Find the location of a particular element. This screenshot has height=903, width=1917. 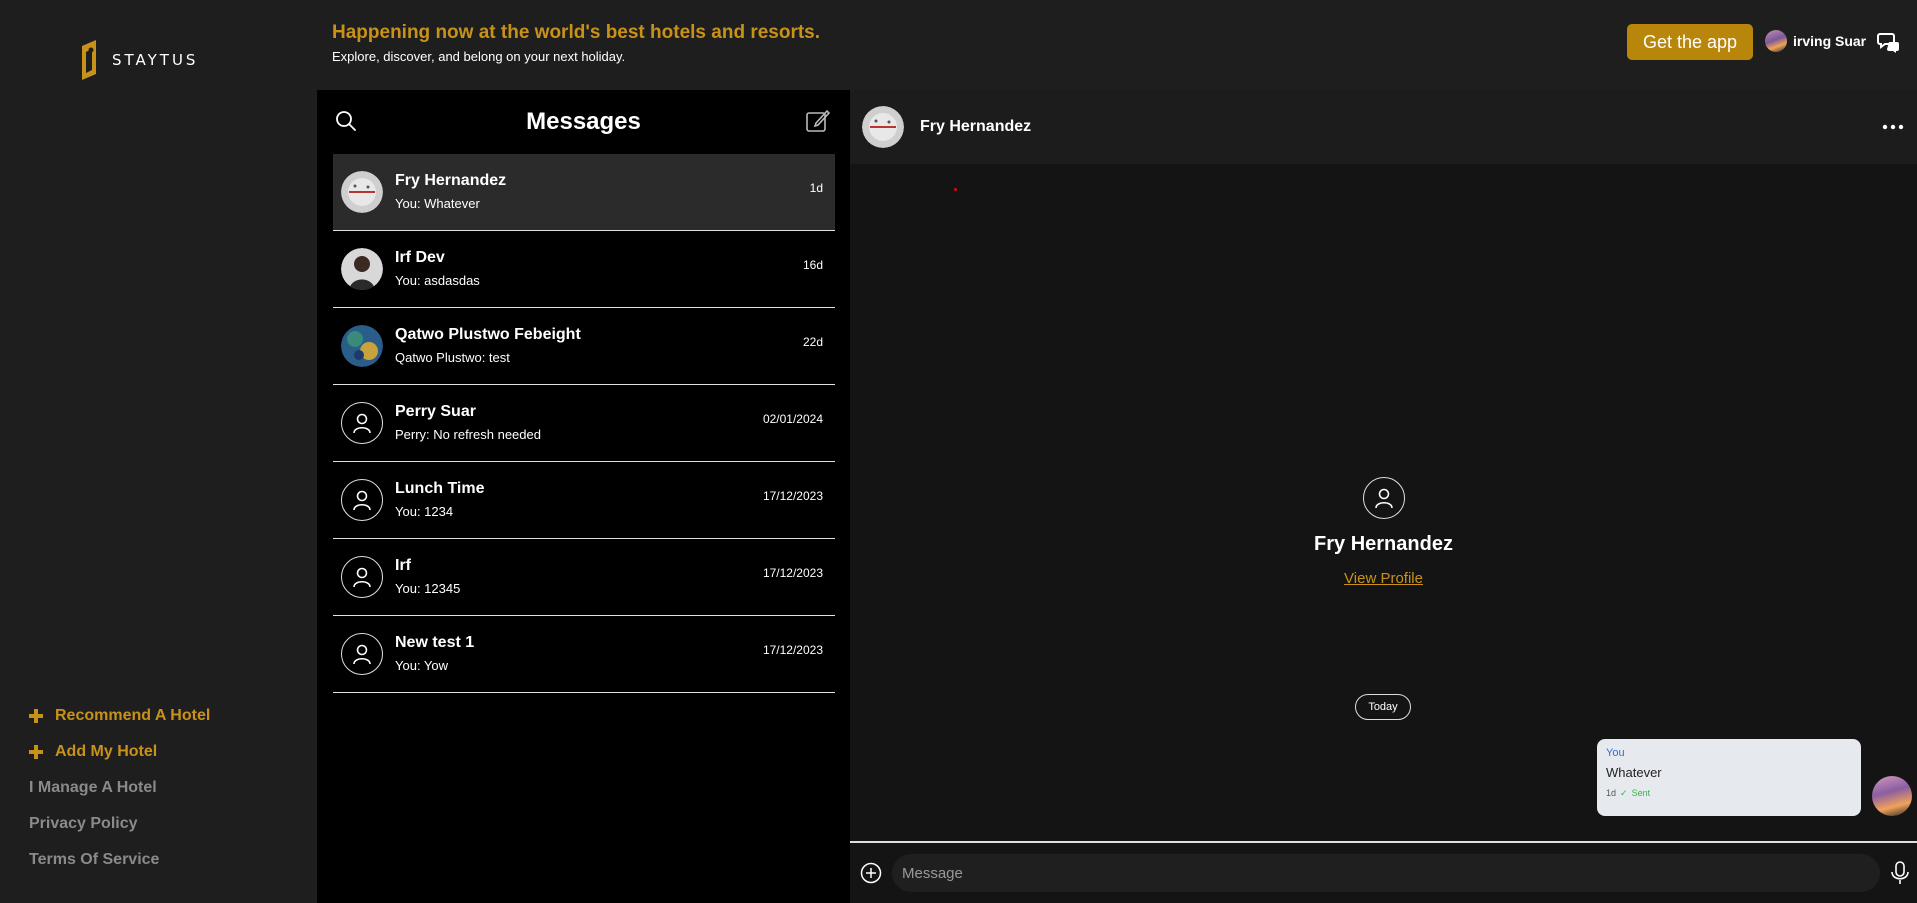

chat-bubbles-icon is located at coordinates (1889, 42).